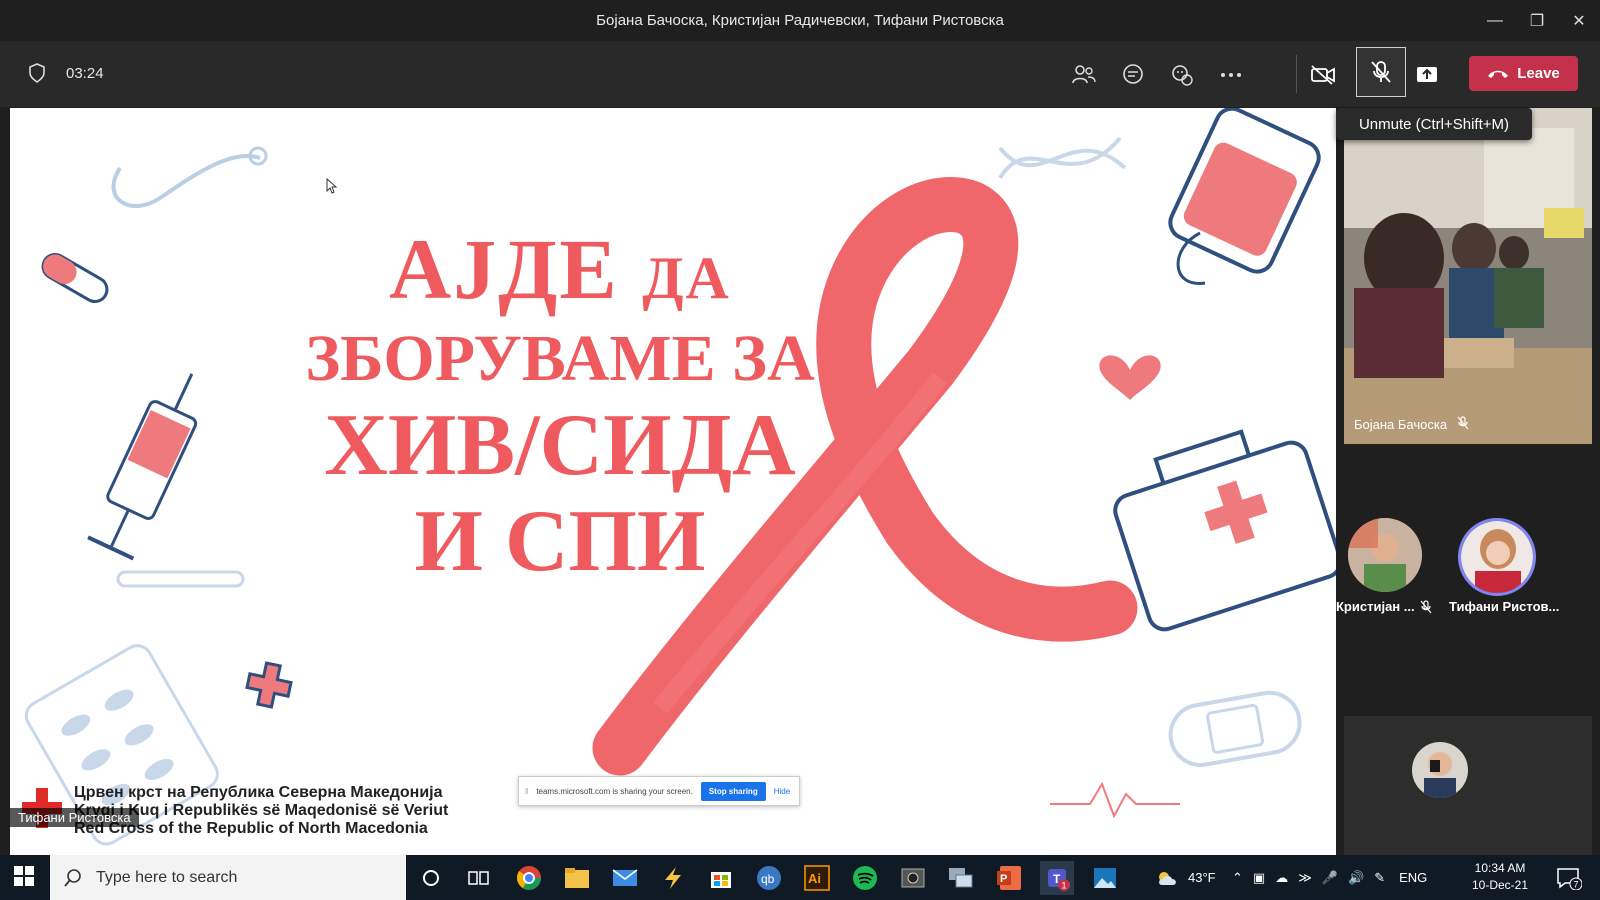 The image size is (1600, 900). Describe the element at coordinates (1569, 878) in the screenshot. I see `notification-center-icon: 7` at that location.